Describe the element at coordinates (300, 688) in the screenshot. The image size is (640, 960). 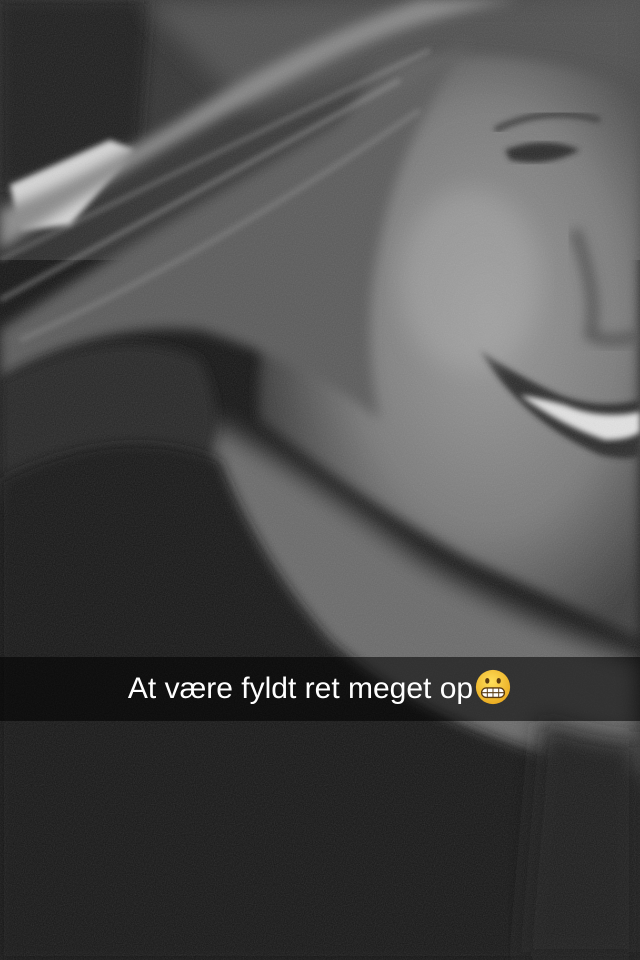
I see `caption-text: At være fyldt ret meget op` at that location.